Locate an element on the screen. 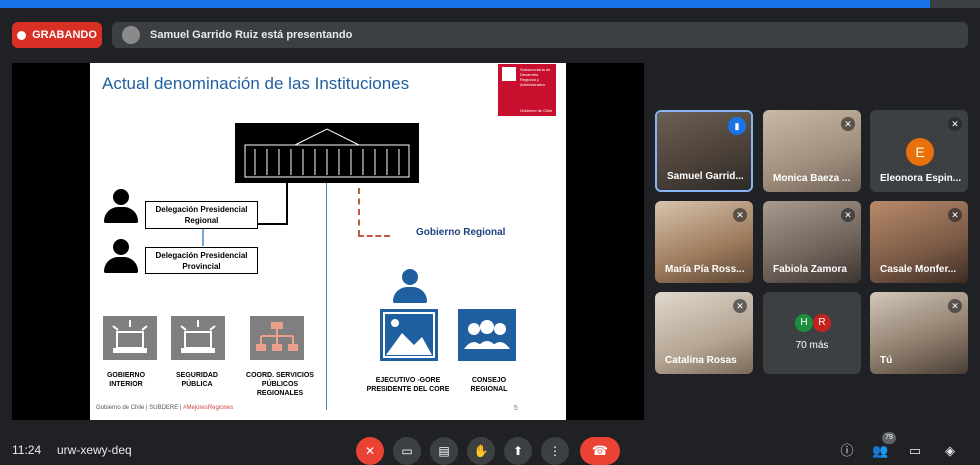  label-coord-servicios: COORD. SERVICIOS PÚBLICOS REGIONALES is located at coordinates (280, 384).